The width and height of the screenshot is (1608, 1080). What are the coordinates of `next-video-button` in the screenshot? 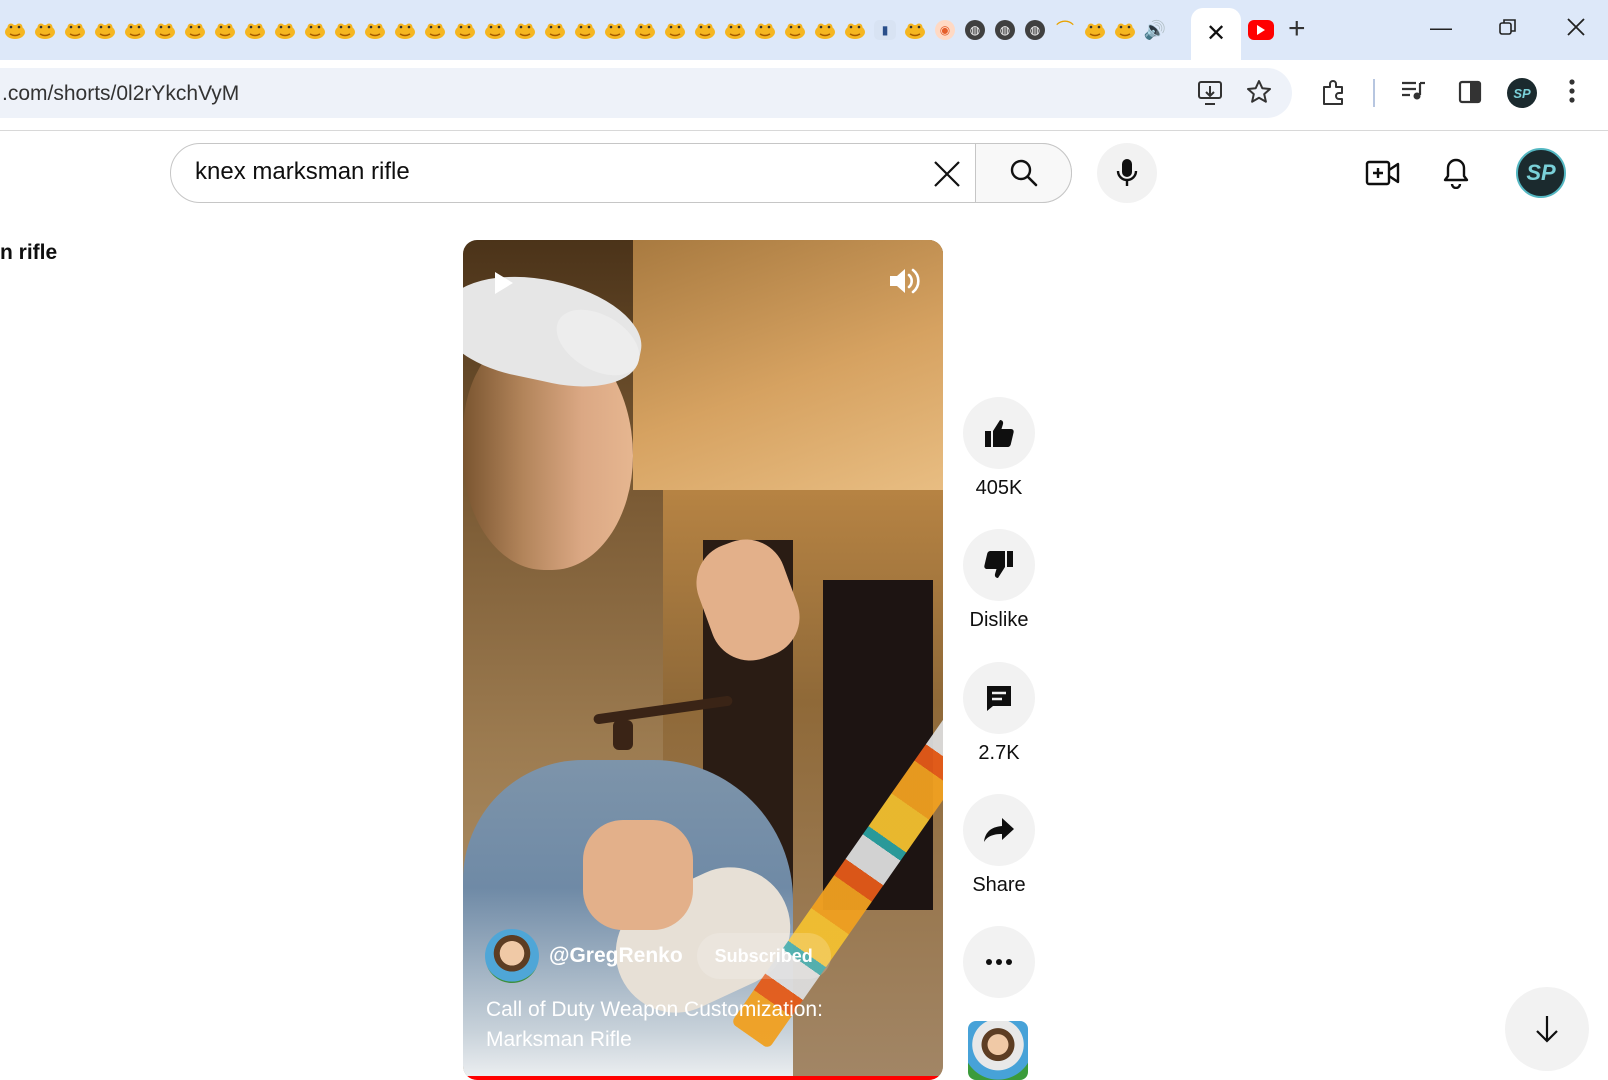 It's located at (1547, 1029).